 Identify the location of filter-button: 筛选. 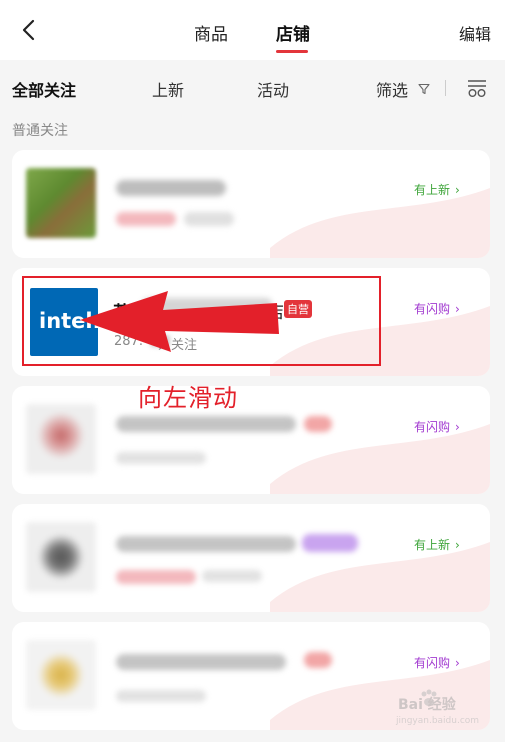
(403, 89).